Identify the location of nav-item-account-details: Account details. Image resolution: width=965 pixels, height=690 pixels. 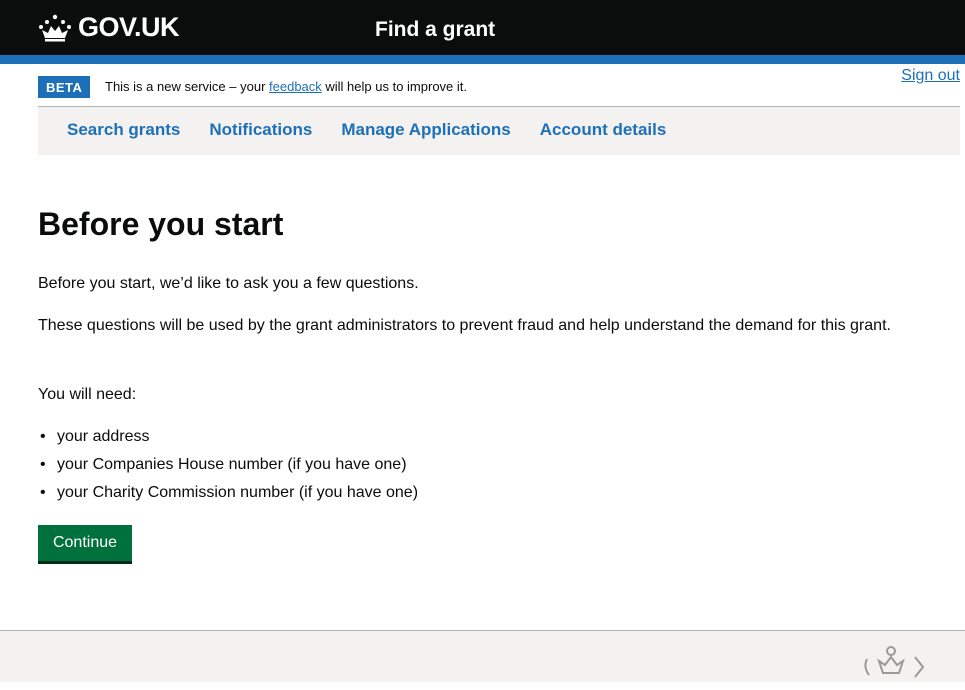
(603, 123).